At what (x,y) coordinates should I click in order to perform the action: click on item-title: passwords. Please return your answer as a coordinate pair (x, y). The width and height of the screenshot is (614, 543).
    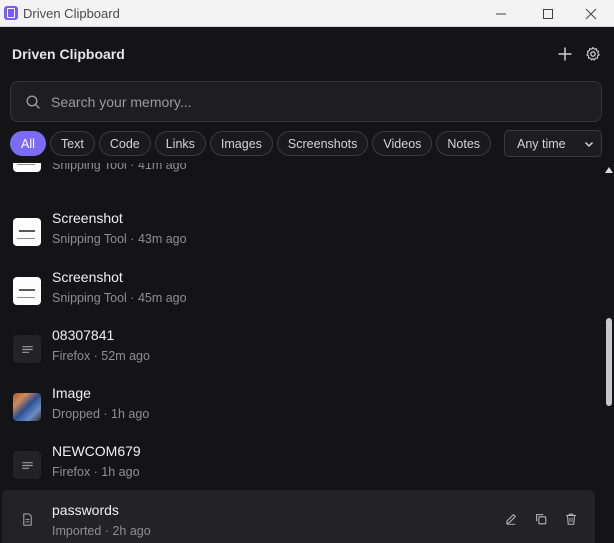
    Looking at the image, I should click on (85, 510).